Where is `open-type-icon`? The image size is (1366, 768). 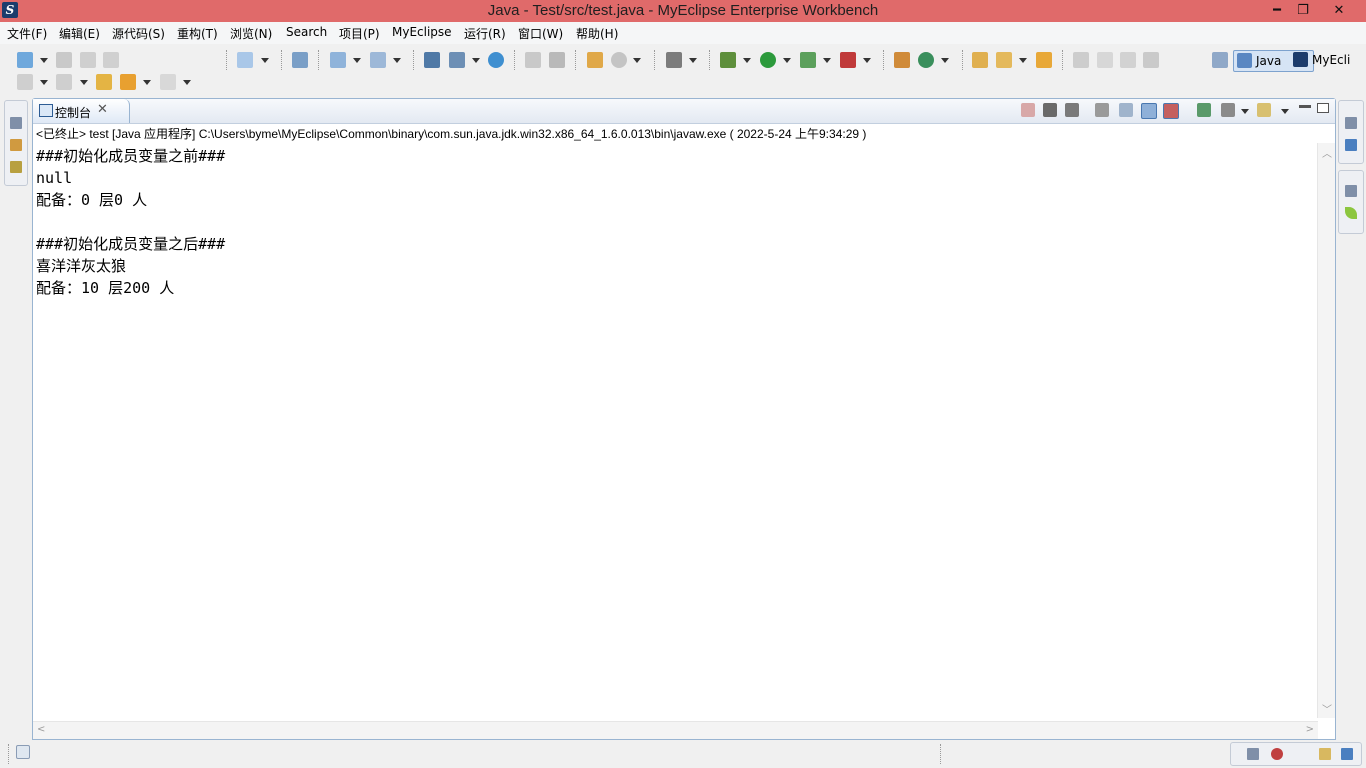 open-type-icon is located at coordinates (300, 60).